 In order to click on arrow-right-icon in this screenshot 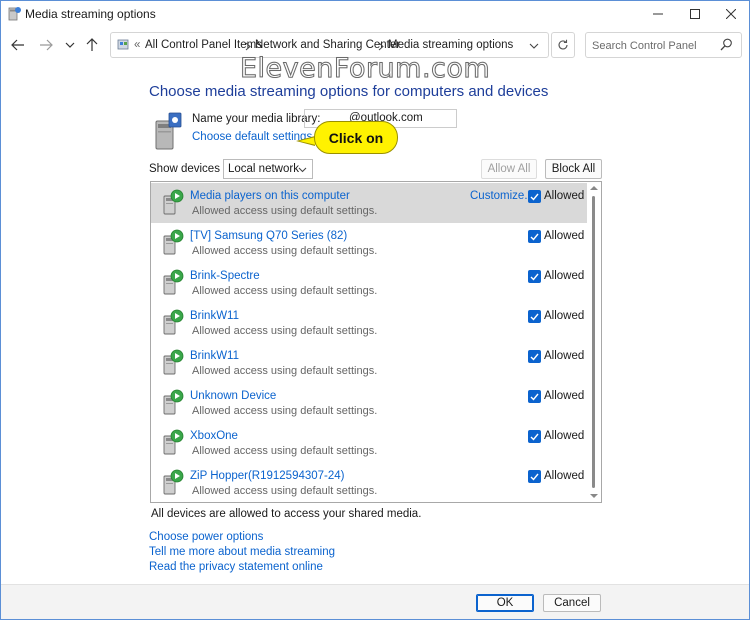, I will do `click(46, 45)`.